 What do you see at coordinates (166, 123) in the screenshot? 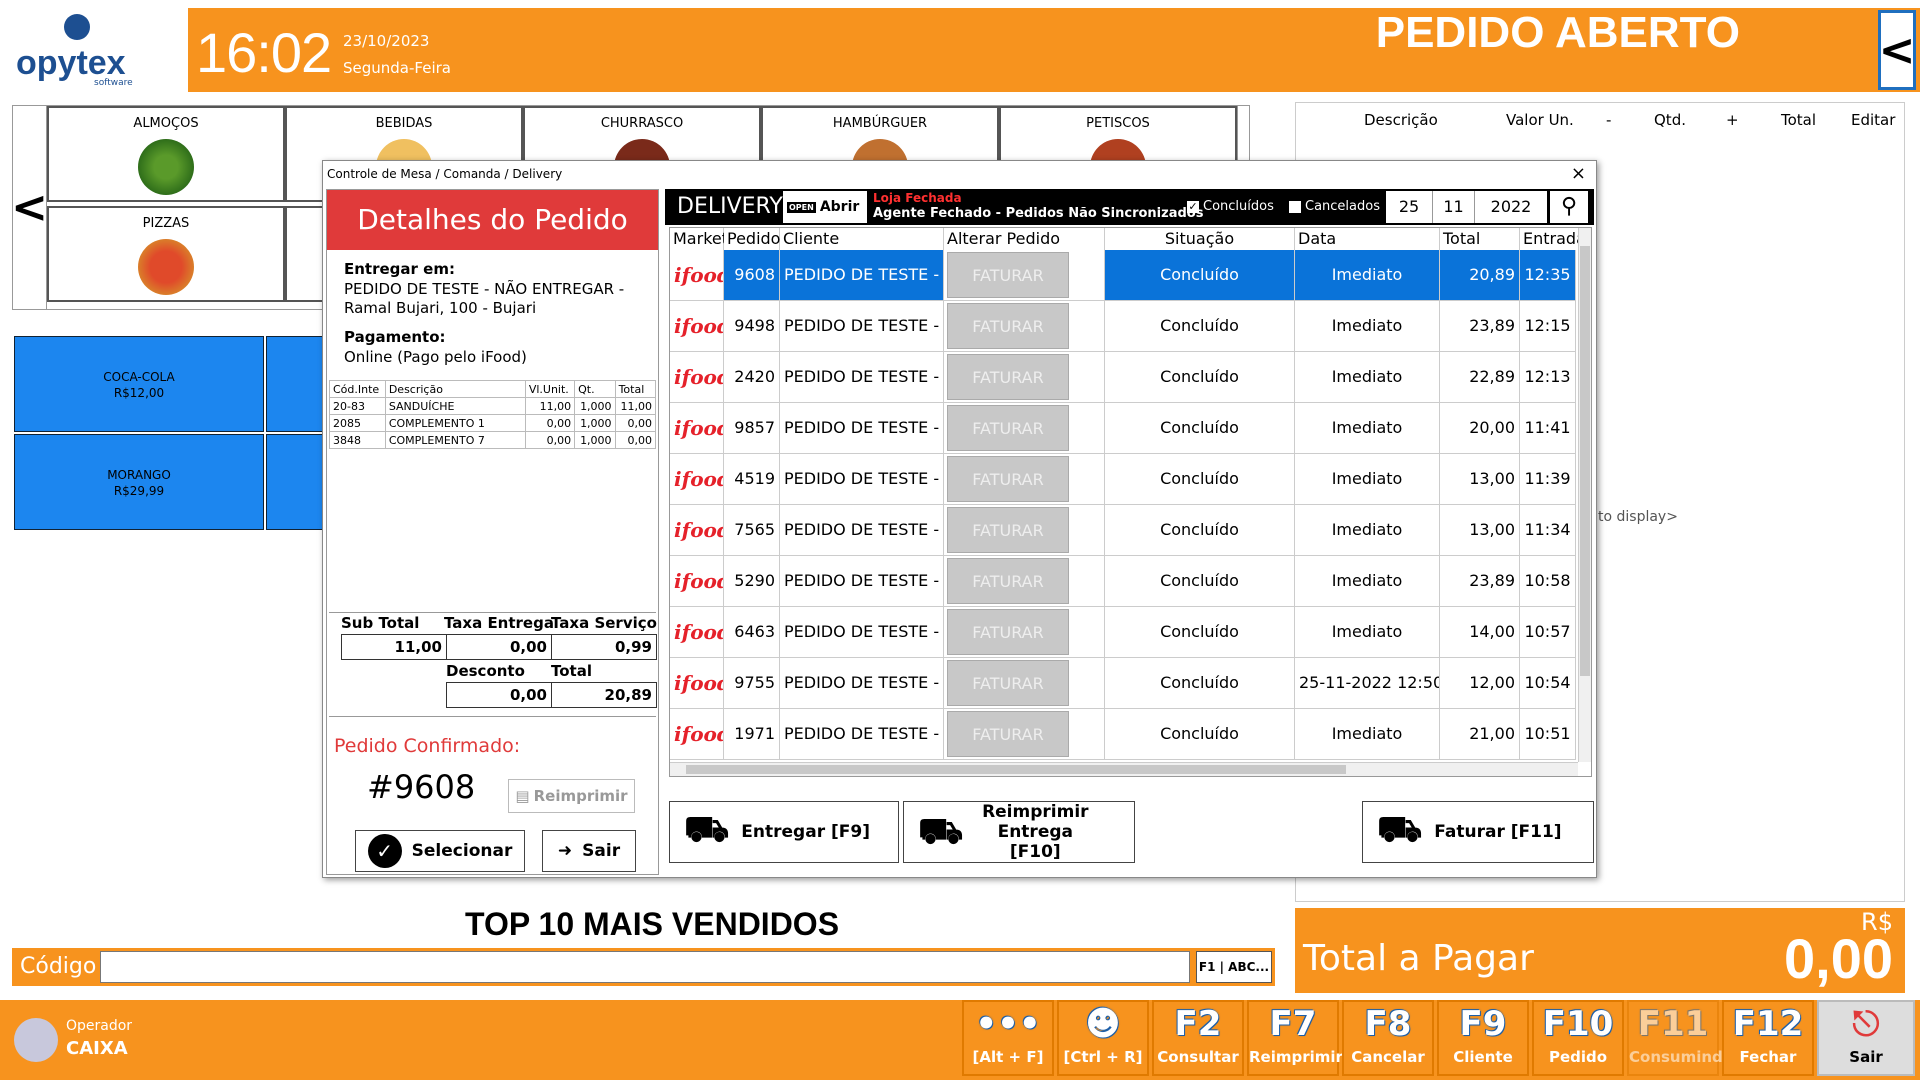
I see `category-label: ALMOÇOS` at bounding box center [166, 123].